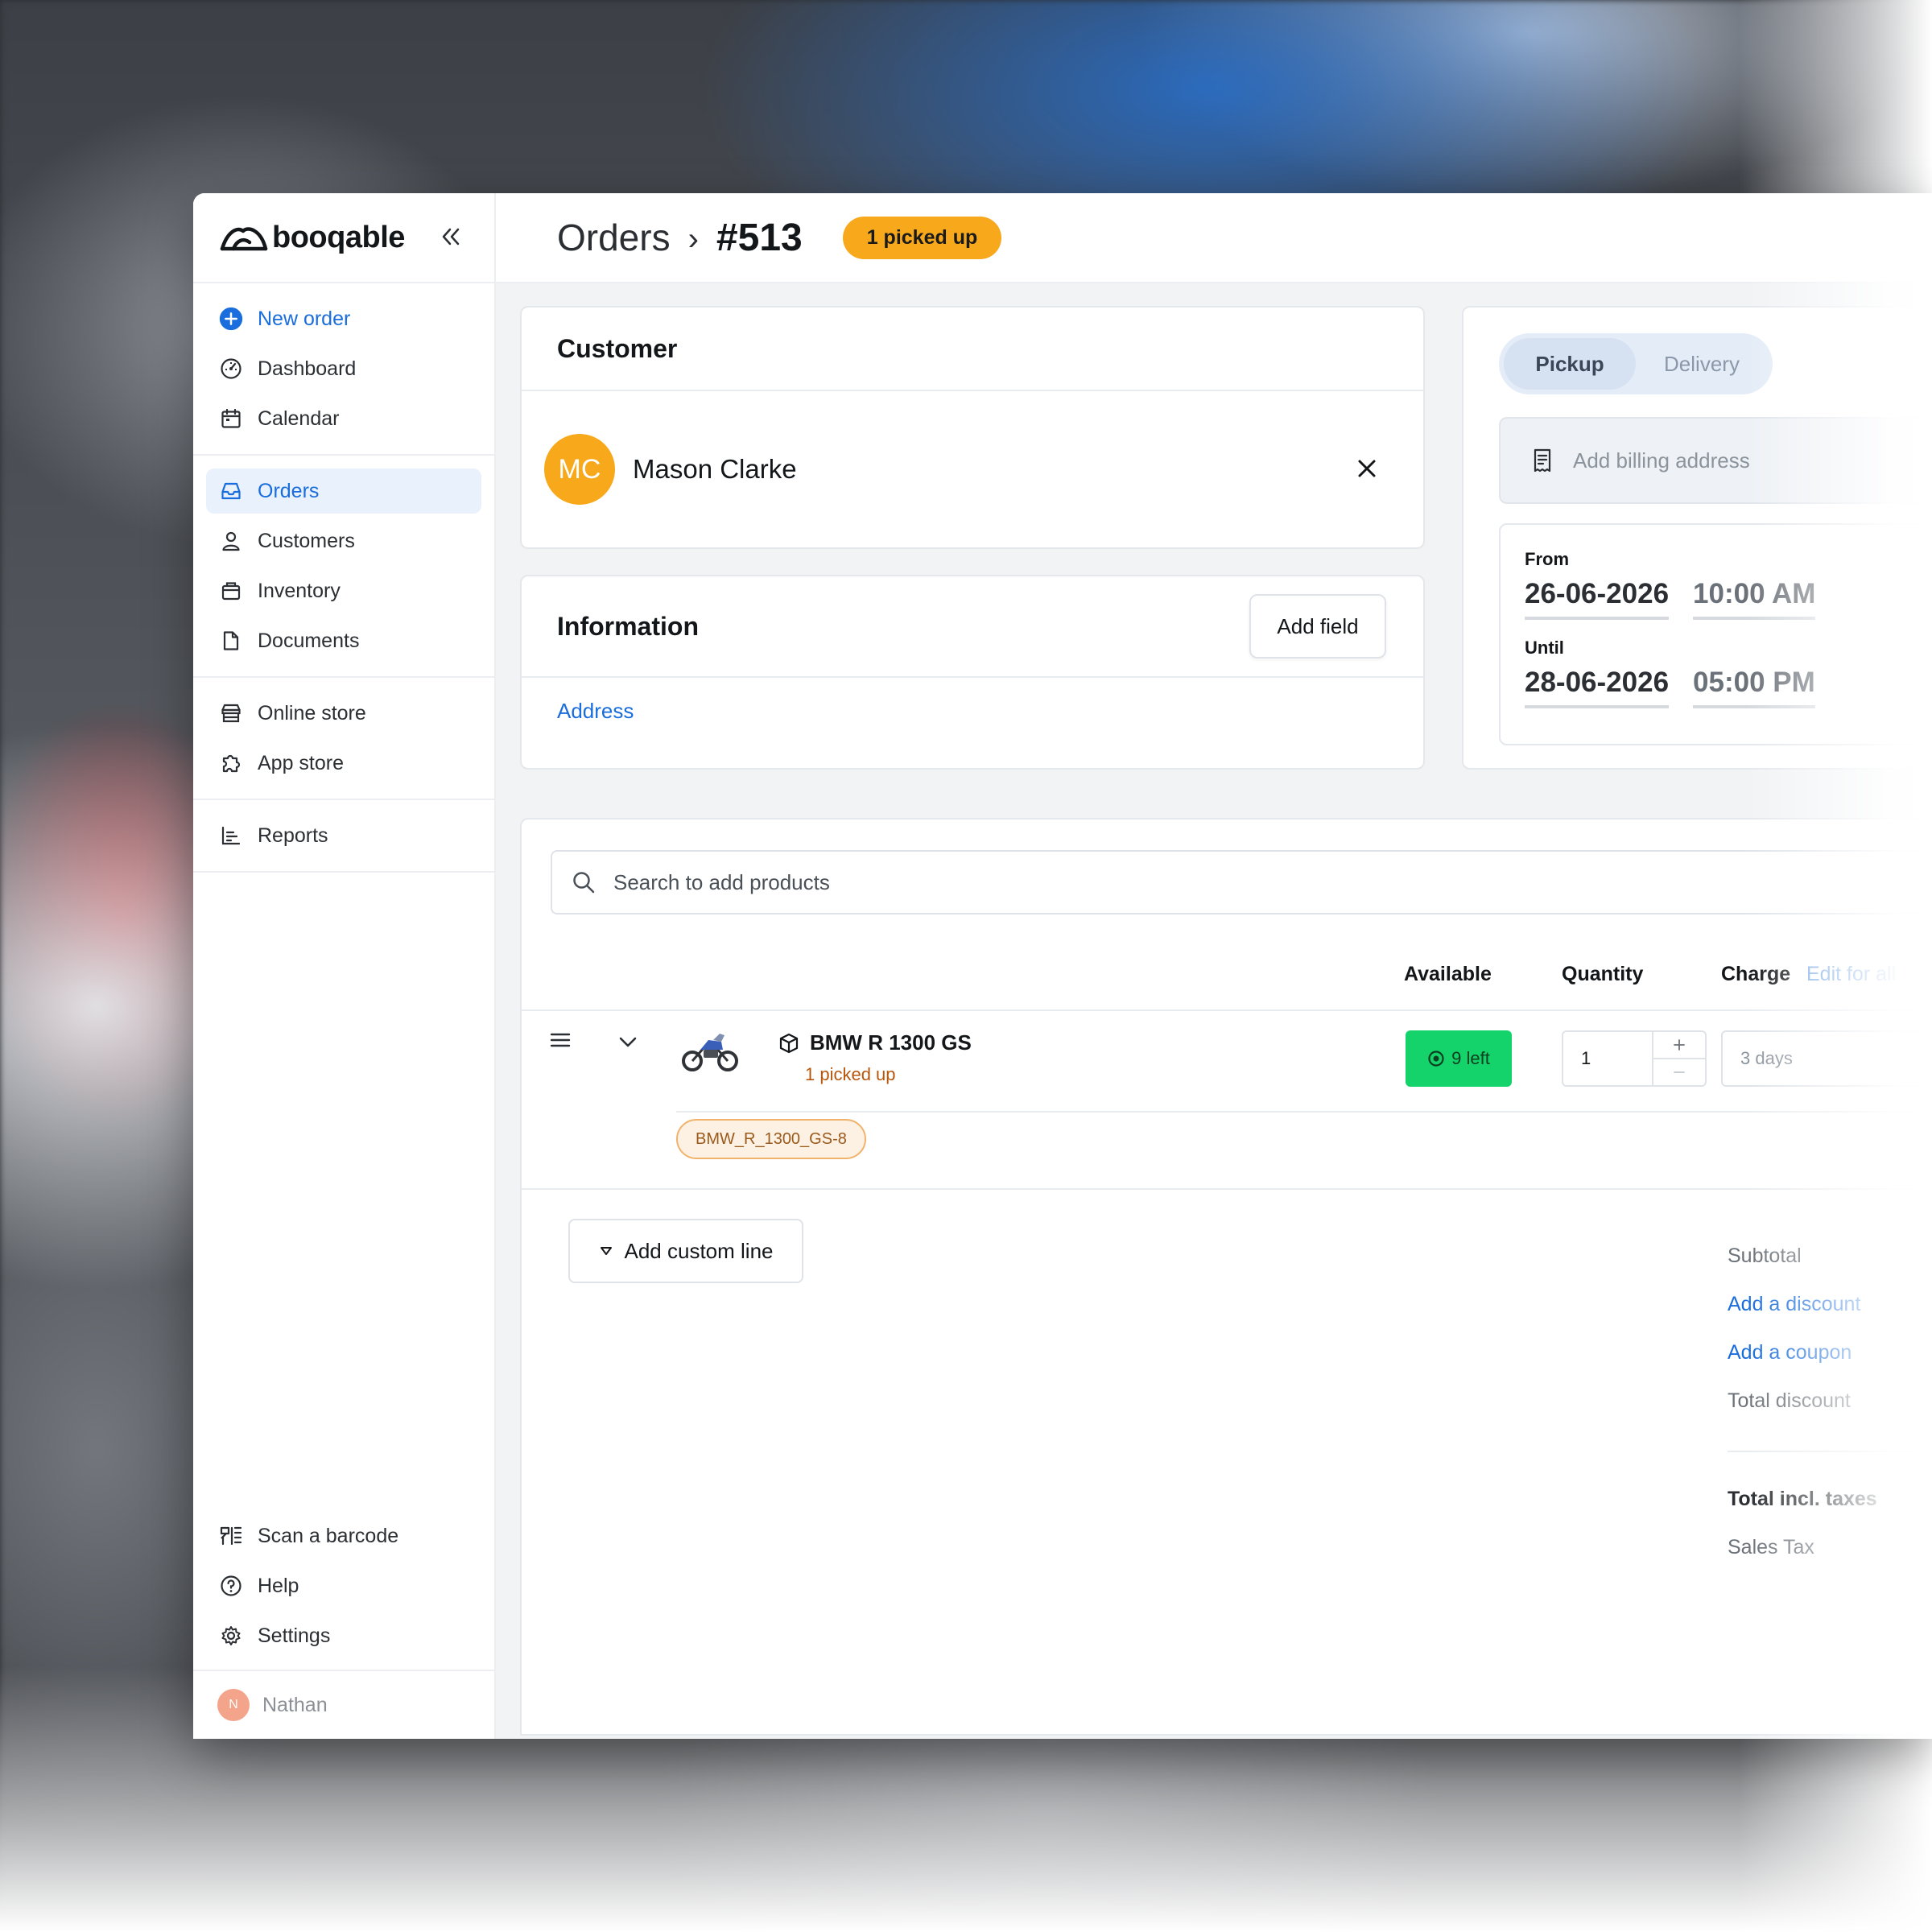 The height and width of the screenshot is (1932, 1932). Describe the element at coordinates (343, 491) in the screenshot. I see `nav-orders: Orders` at that location.